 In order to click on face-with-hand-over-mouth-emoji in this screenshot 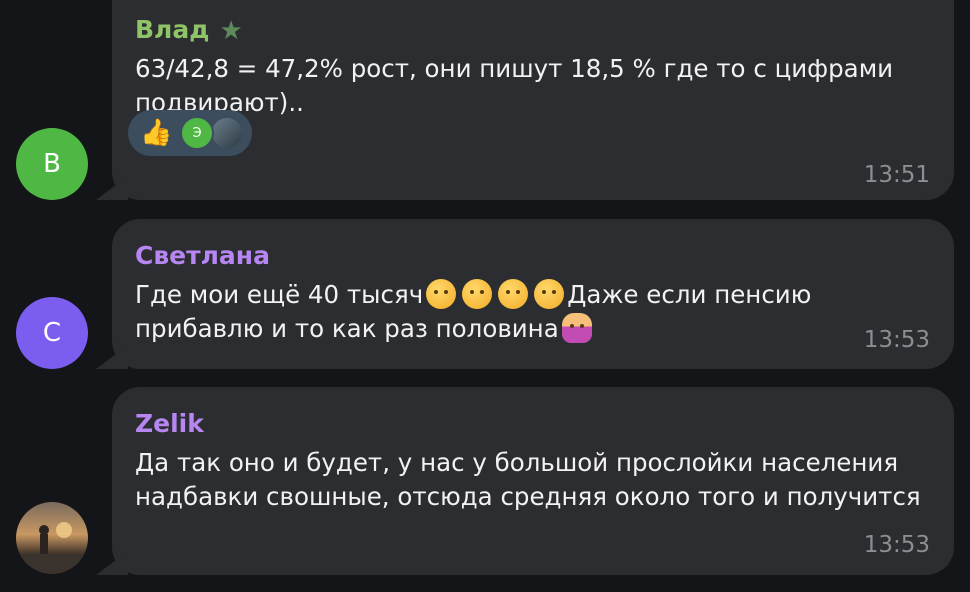, I will do `click(441, 294)`.